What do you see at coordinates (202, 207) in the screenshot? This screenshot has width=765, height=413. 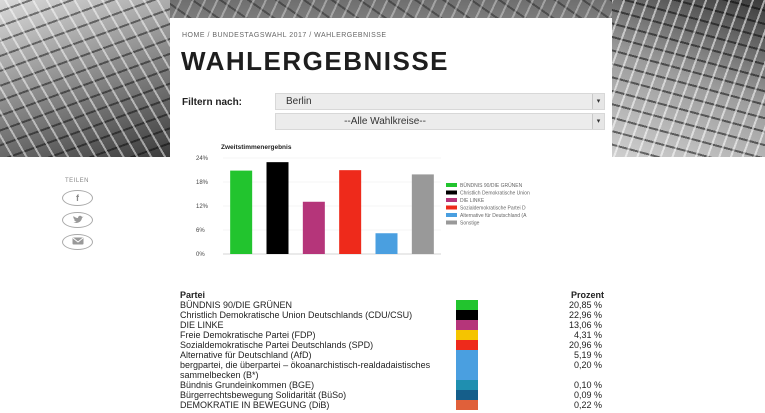 I see `y-tick-label: 12%` at bounding box center [202, 207].